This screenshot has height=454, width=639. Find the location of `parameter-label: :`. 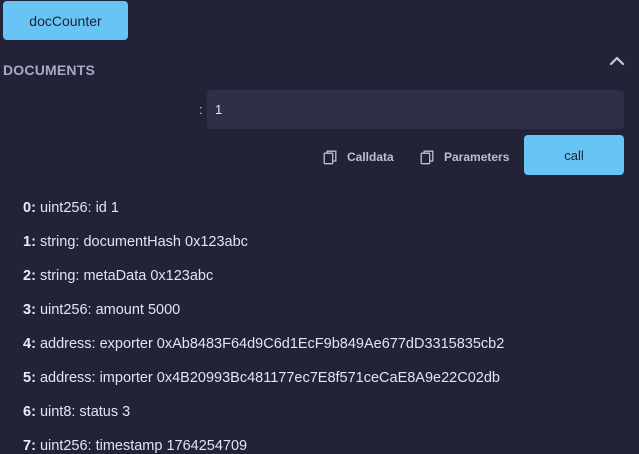

parameter-label: : is located at coordinates (201, 109).